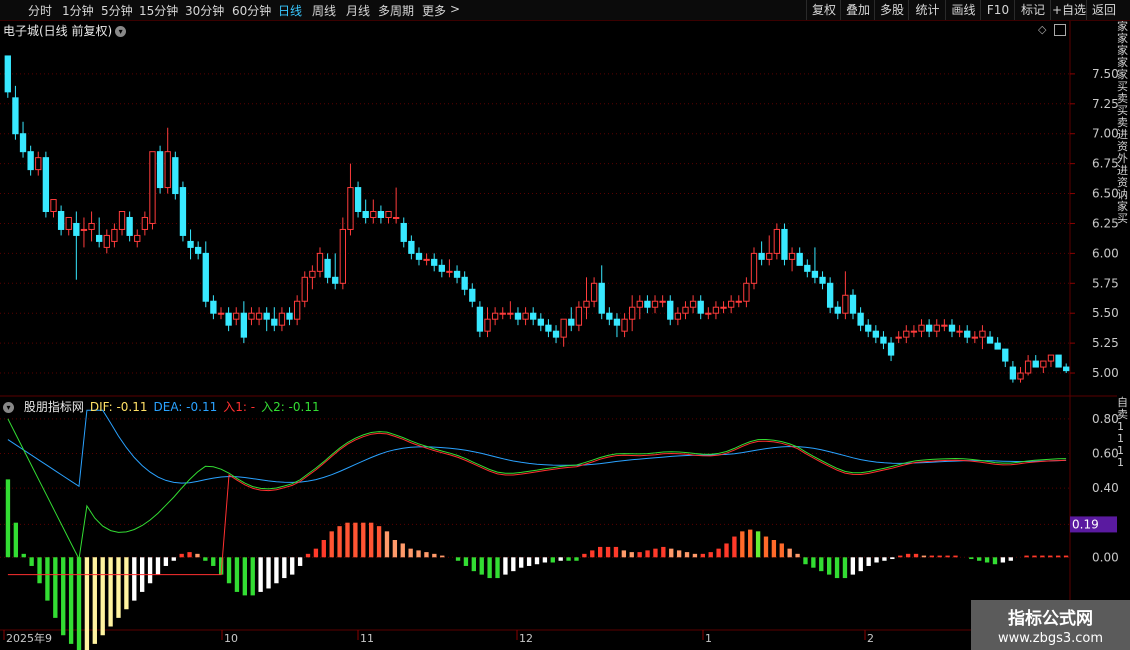  What do you see at coordinates (290, 10) in the screenshot?
I see `period-tab-6: 日线` at bounding box center [290, 10].